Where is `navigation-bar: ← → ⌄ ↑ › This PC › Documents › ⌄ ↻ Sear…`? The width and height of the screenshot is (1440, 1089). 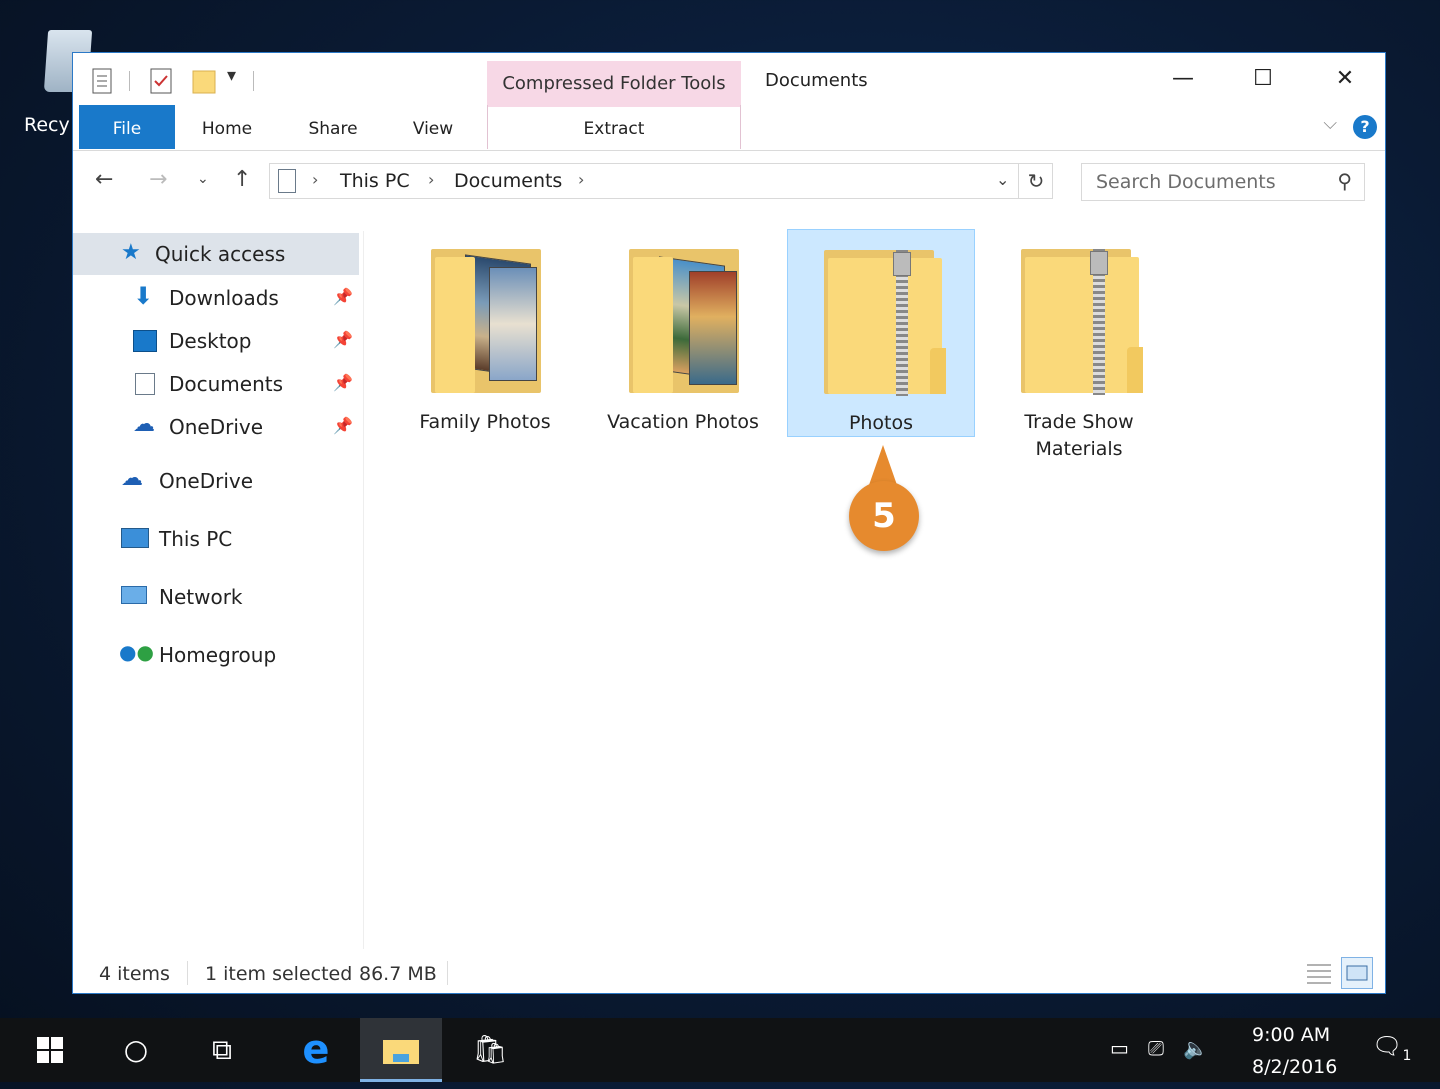 navigation-bar: ← → ⌄ ↑ › This PC › Documents › ⌄ ↻ Sear… is located at coordinates (729, 182).